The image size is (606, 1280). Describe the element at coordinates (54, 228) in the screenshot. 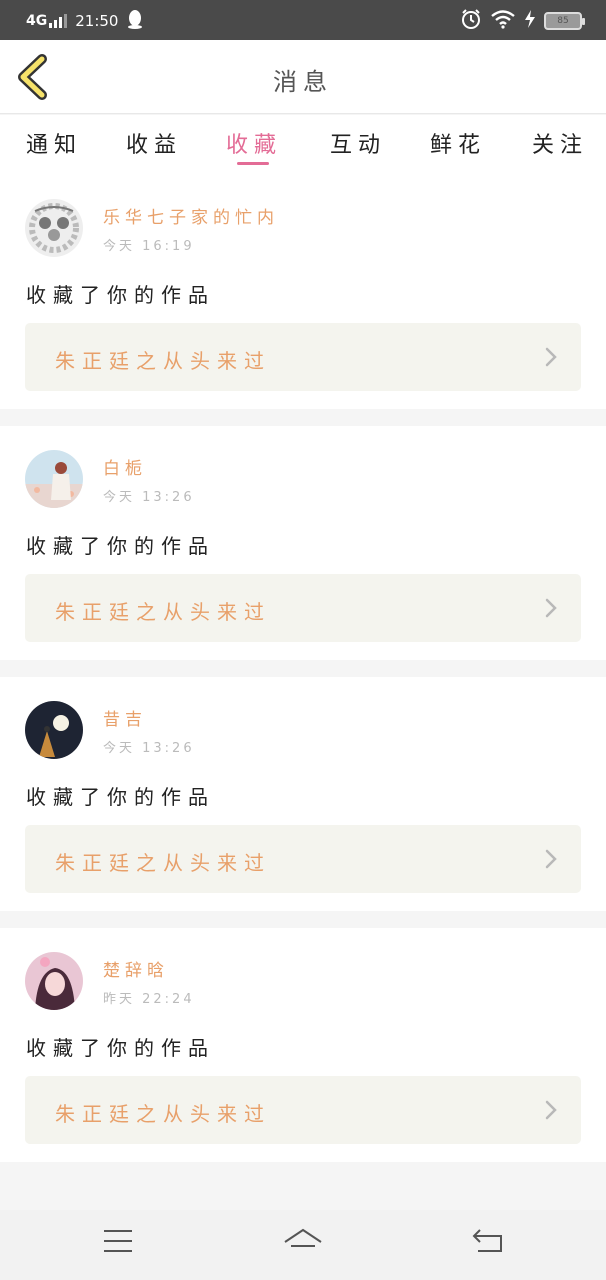

I see `group-photo-avatar` at that location.